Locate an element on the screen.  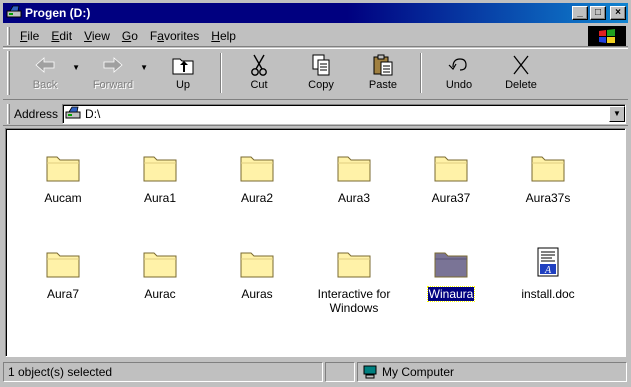
windows-flag-icon is located at coordinates (607, 36).